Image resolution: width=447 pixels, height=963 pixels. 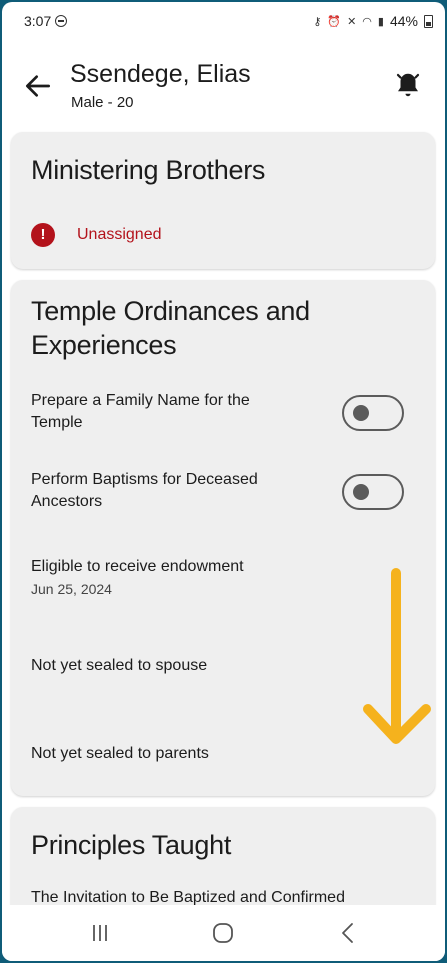 I want to click on status-bar: 3:07 ⚷ ⏰ ✕ ◠ ▮ 44%, so click(x=223, y=22).